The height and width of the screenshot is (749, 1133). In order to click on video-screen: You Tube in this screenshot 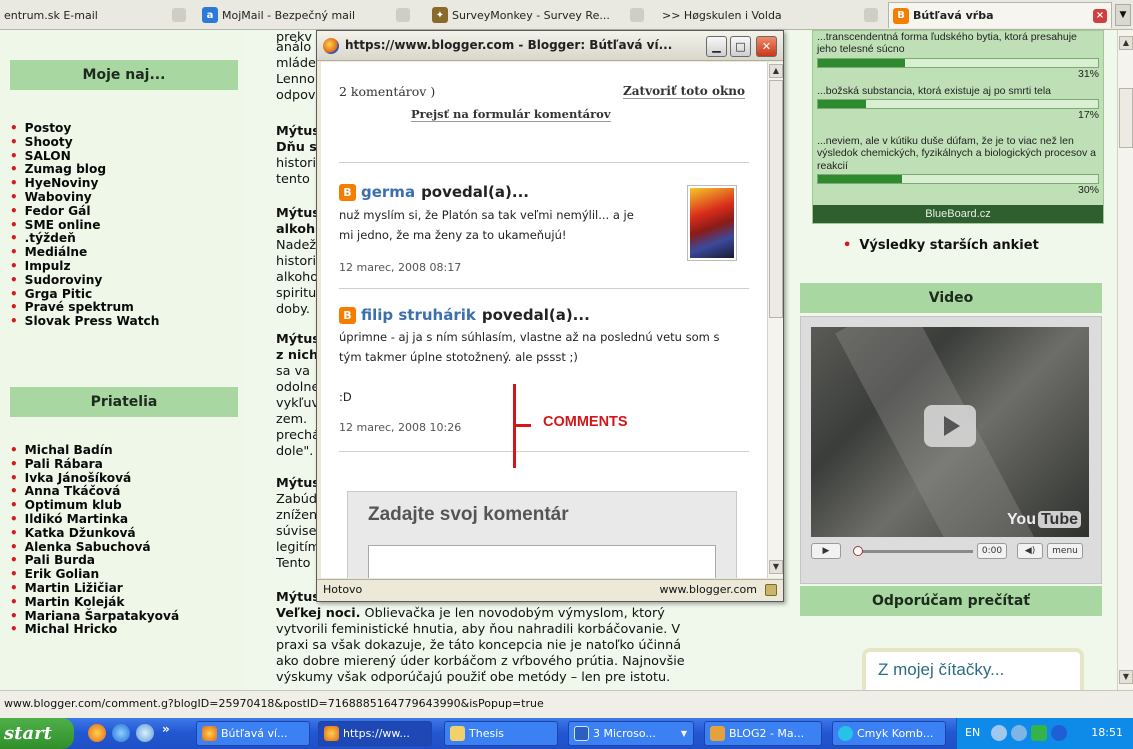, I will do `click(950, 432)`.